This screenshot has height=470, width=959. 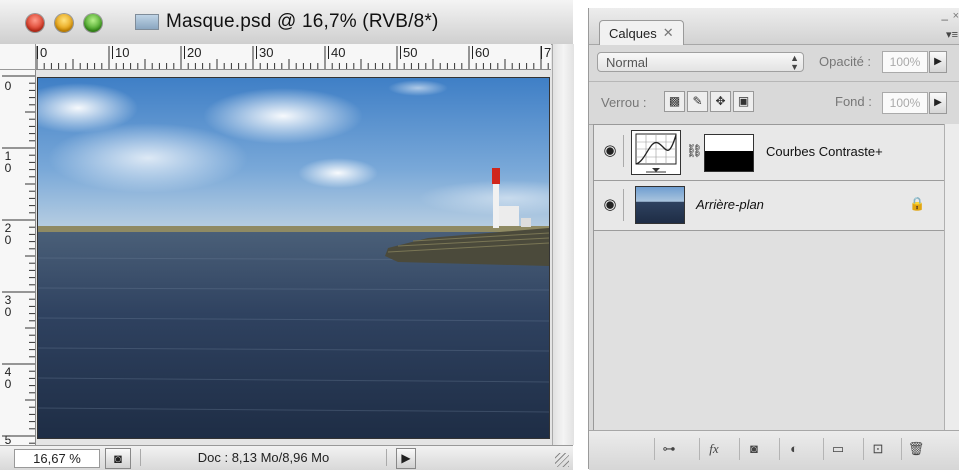 What do you see at coordinates (8, 162) in the screenshot?
I see `ruler-v-label: 1 0` at bounding box center [8, 162].